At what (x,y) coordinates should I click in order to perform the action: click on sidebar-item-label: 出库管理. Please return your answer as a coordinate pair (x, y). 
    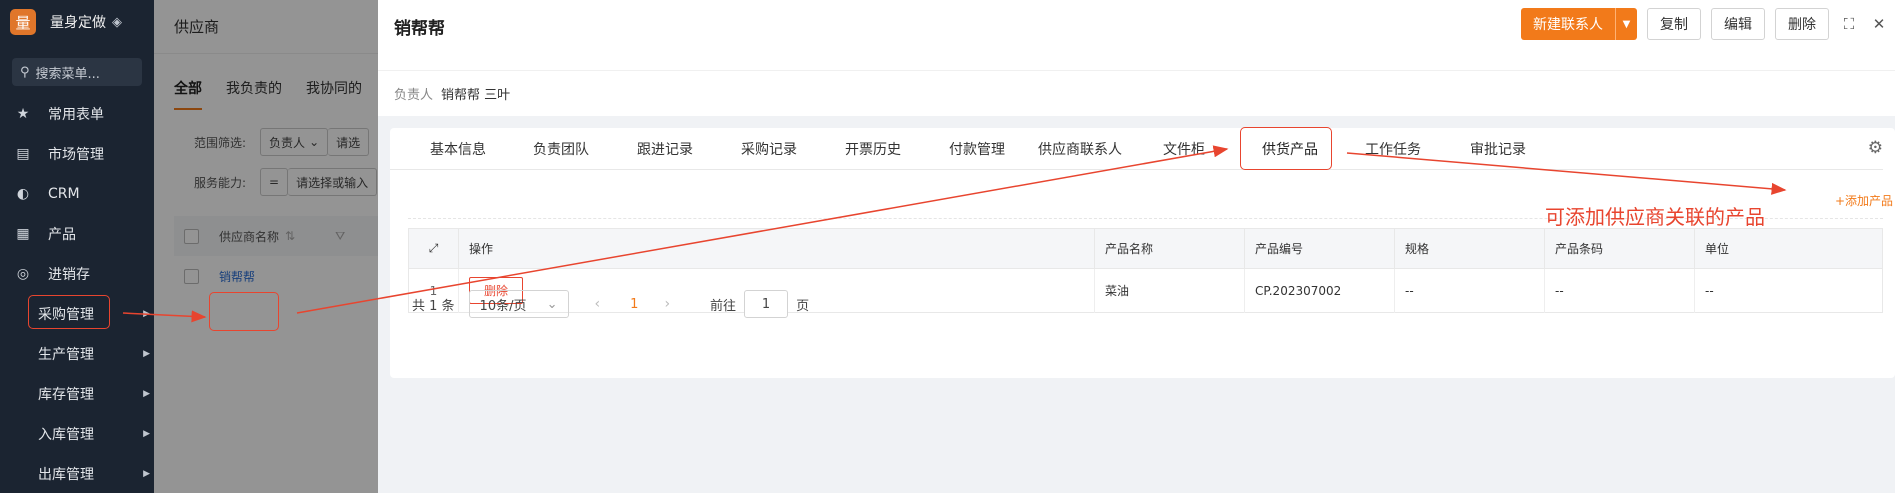
    Looking at the image, I should click on (66, 475).